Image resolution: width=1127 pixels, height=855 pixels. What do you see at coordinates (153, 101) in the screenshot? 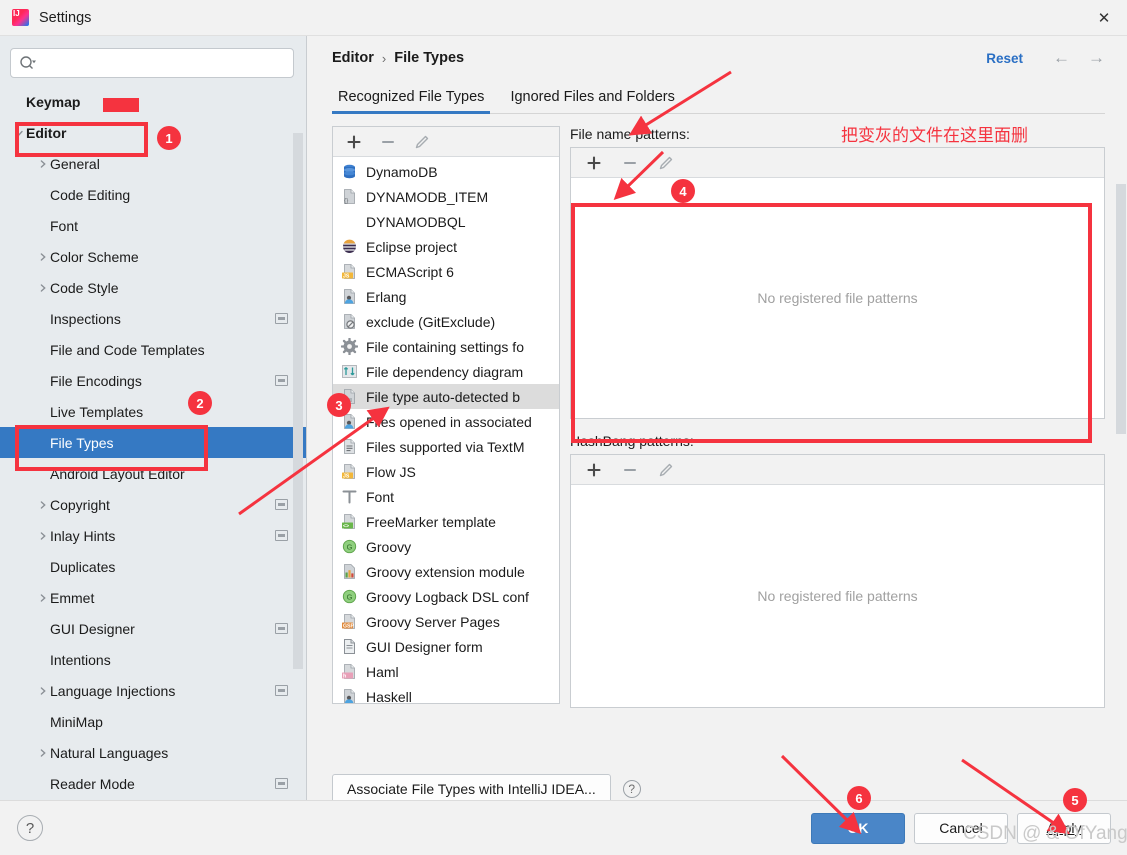
I see `sidebar-item-keymap: Keymap` at bounding box center [153, 101].